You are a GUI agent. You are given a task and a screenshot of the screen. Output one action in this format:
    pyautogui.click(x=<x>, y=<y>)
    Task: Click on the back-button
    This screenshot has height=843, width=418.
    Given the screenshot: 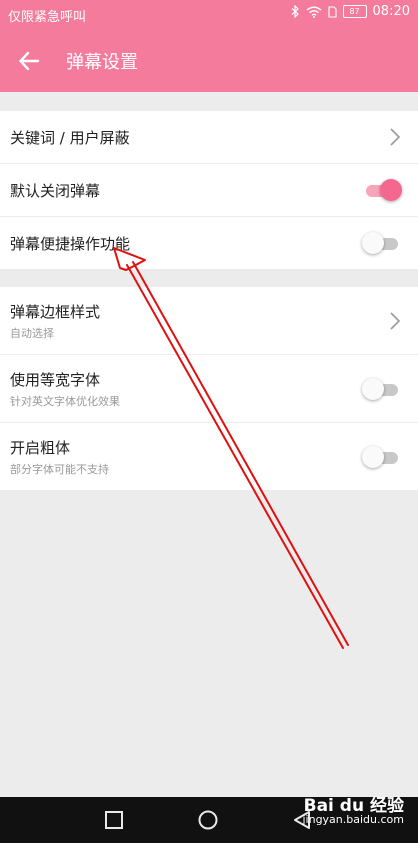 What is the action you would take?
    pyautogui.click(x=29, y=61)
    